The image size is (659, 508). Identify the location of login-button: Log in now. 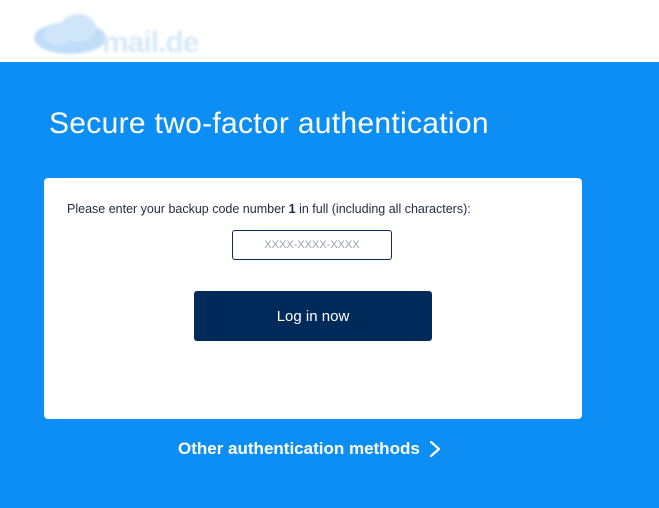
(313, 316).